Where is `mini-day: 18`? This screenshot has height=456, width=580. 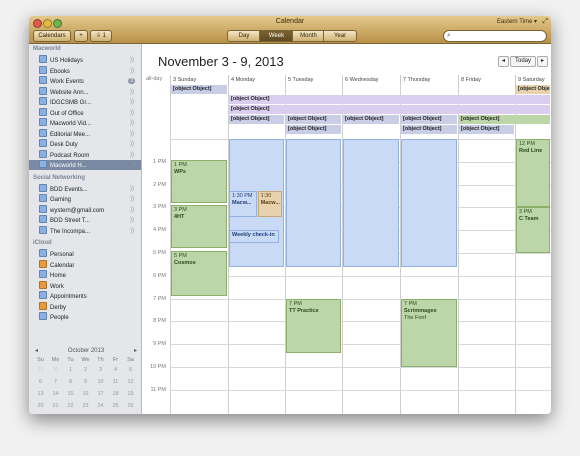 mini-day: 18 is located at coordinates (115, 394).